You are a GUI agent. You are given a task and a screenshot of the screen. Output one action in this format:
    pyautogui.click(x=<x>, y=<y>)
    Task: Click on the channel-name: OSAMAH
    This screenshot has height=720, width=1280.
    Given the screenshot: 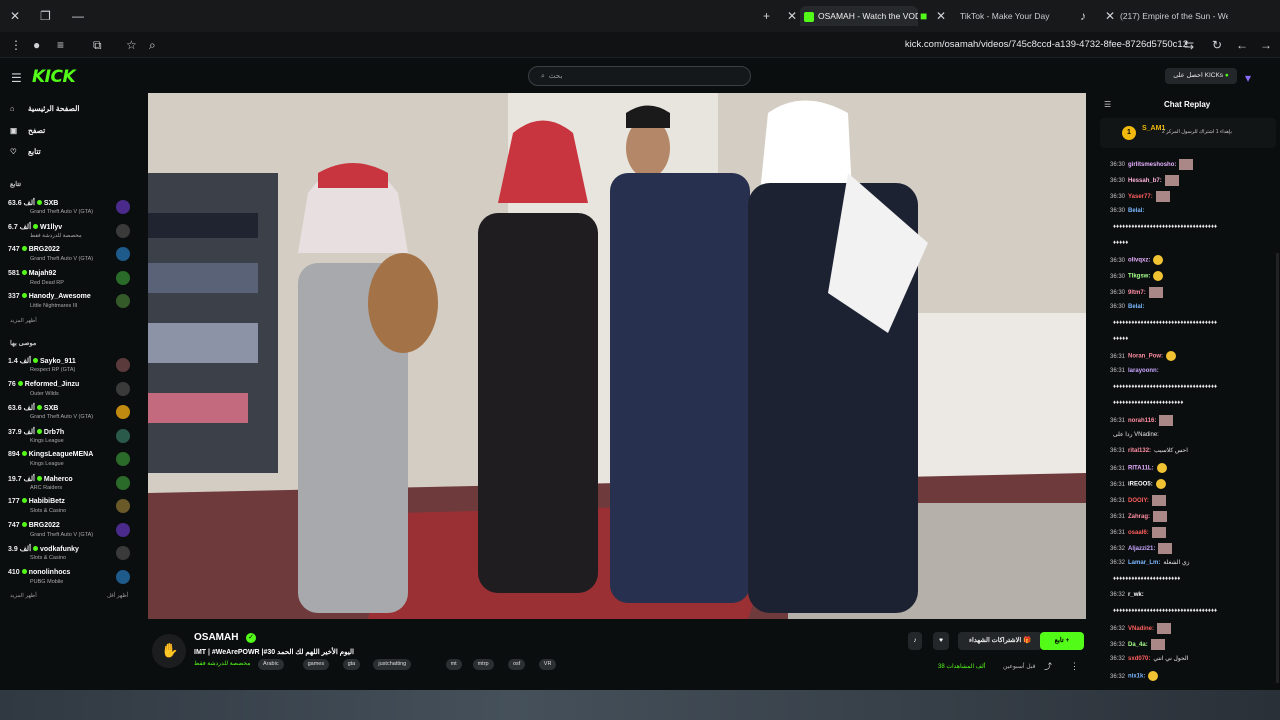 What is the action you would take?
    pyautogui.click(x=216, y=637)
    